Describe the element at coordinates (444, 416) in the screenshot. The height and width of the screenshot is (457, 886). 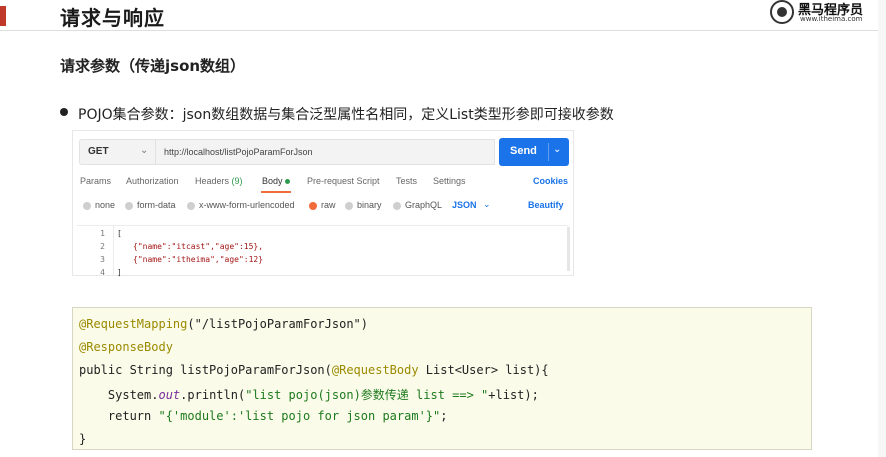
I see `code-text: ;` at that location.